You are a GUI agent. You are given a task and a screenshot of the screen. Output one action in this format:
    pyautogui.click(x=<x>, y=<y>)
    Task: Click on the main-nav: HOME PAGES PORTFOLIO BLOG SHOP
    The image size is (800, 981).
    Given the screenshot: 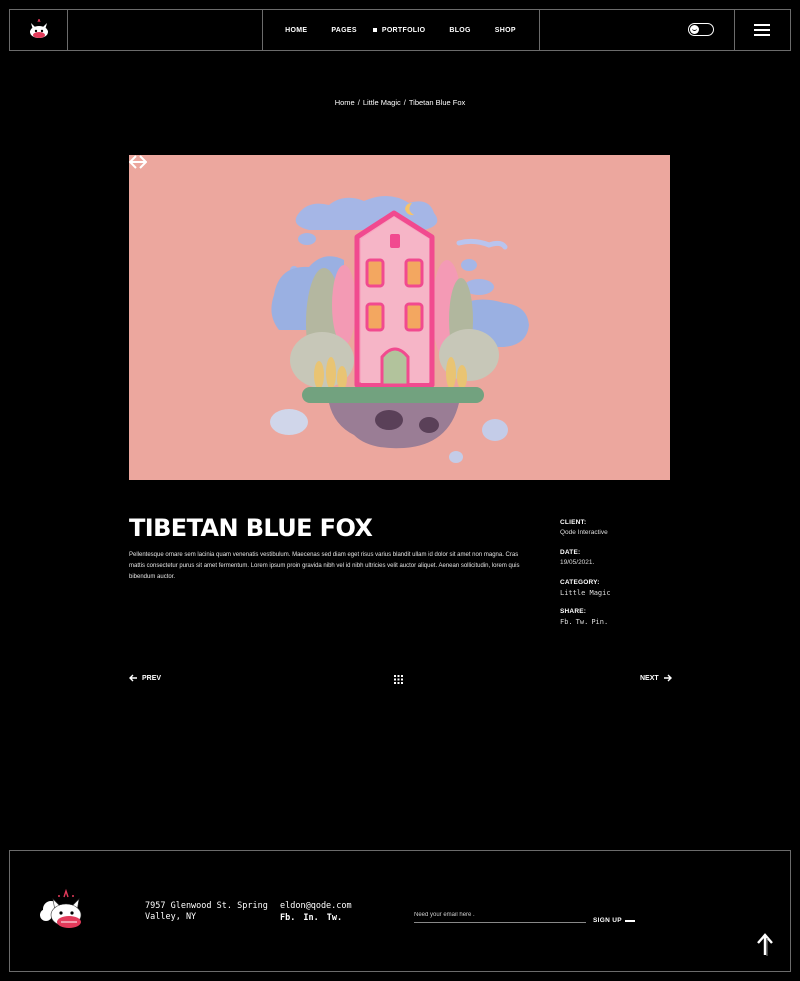 What is the action you would take?
    pyautogui.click(x=401, y=30)
    